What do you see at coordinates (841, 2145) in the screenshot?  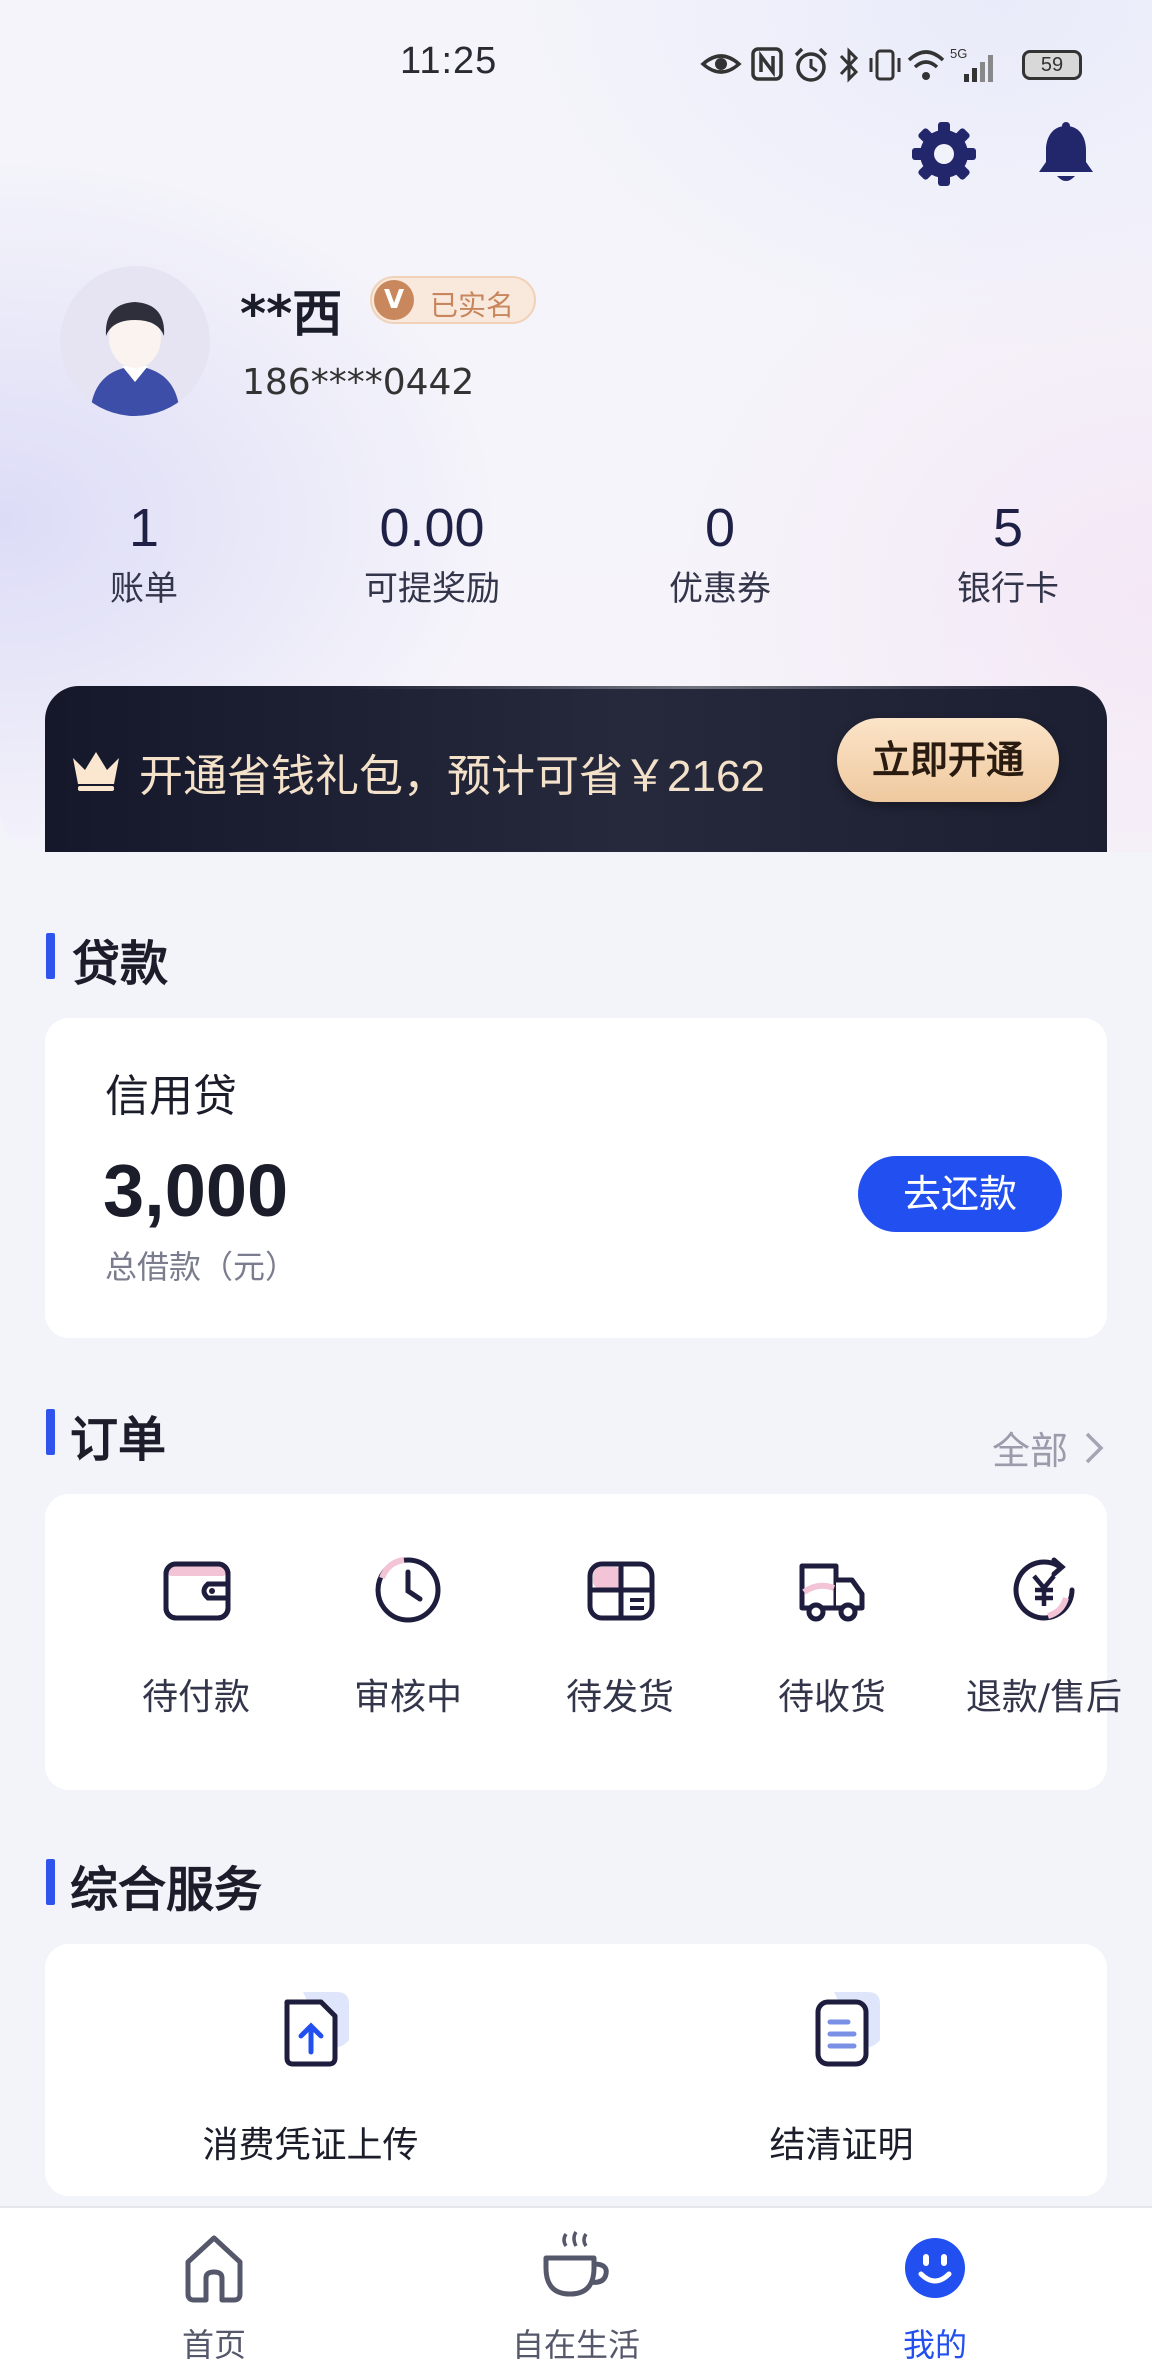 I see `service-label: 结清证明` at bounding box center [841, 2145].